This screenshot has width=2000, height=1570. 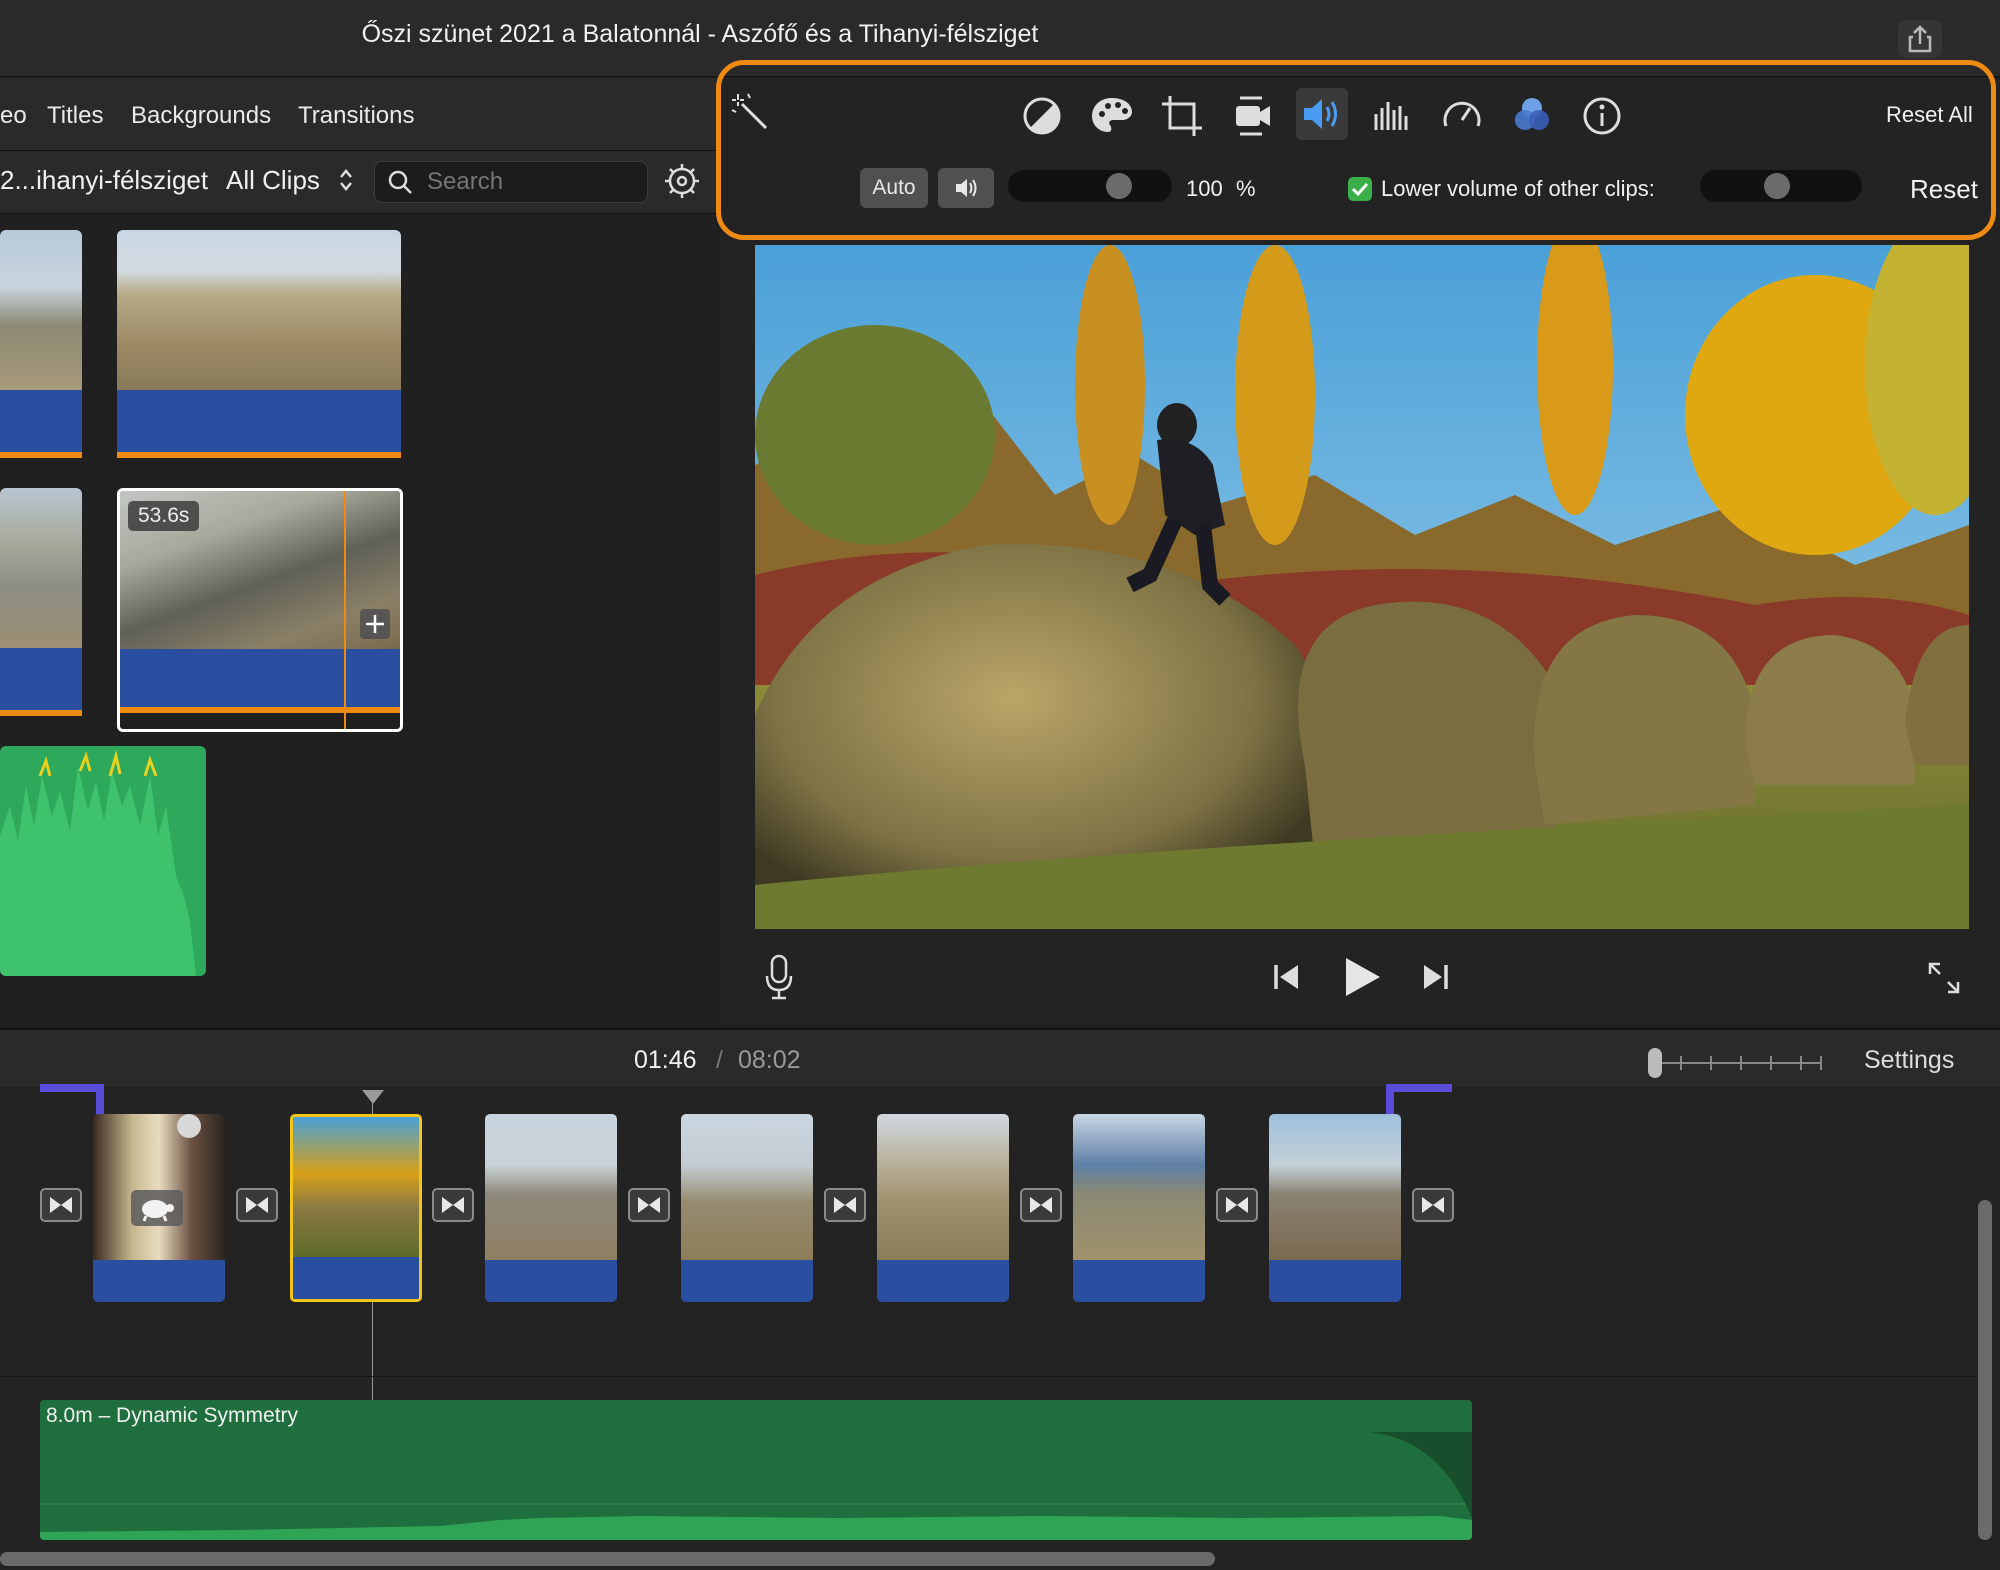 I want to click on music-waveform, so click(x=756, y=1486).